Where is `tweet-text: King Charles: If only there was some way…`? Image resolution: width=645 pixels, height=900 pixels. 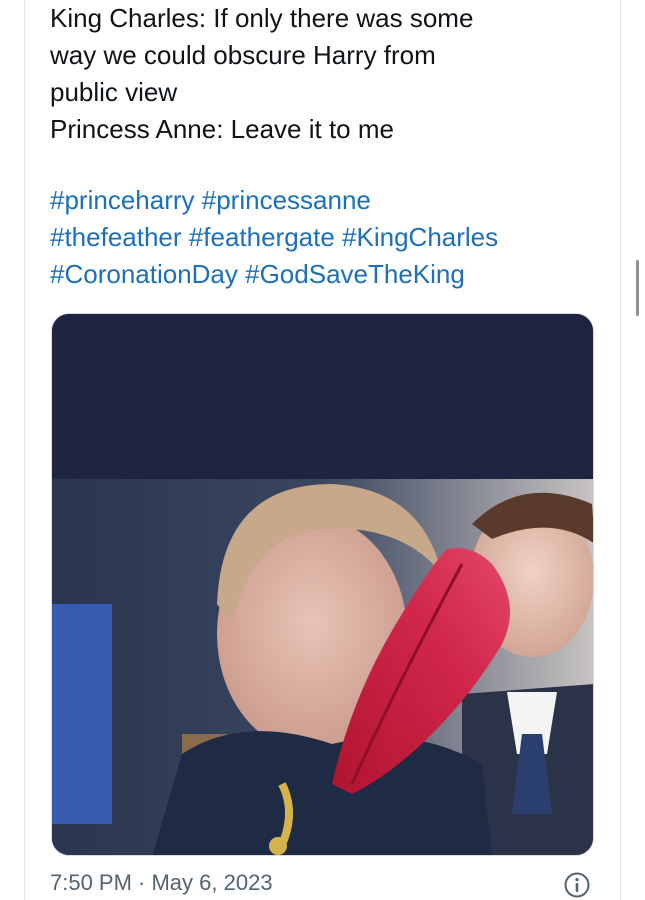 tweet-text: King Charles: If only there was some way… is located at coordinates (330, 74).